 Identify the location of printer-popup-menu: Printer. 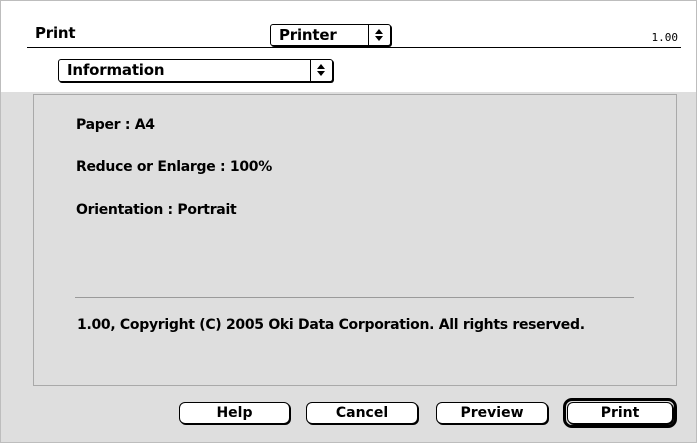
(330, 35).